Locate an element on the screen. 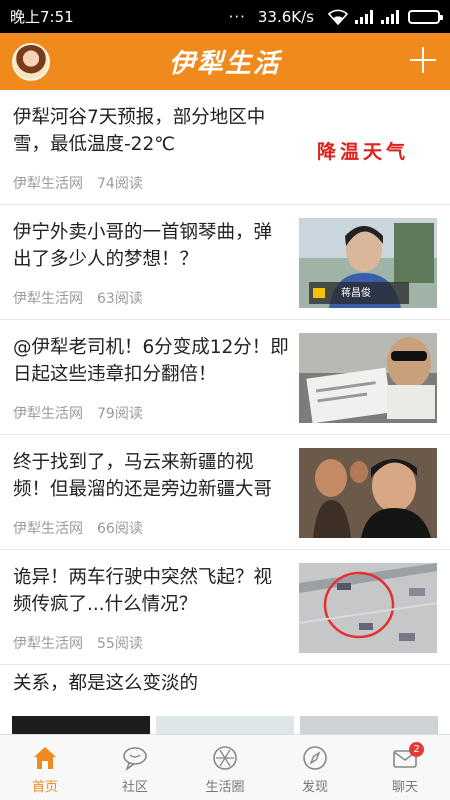 This screenshot has height=800, width=450. nav-label: 聊天 is located at coordinates (404, 787).